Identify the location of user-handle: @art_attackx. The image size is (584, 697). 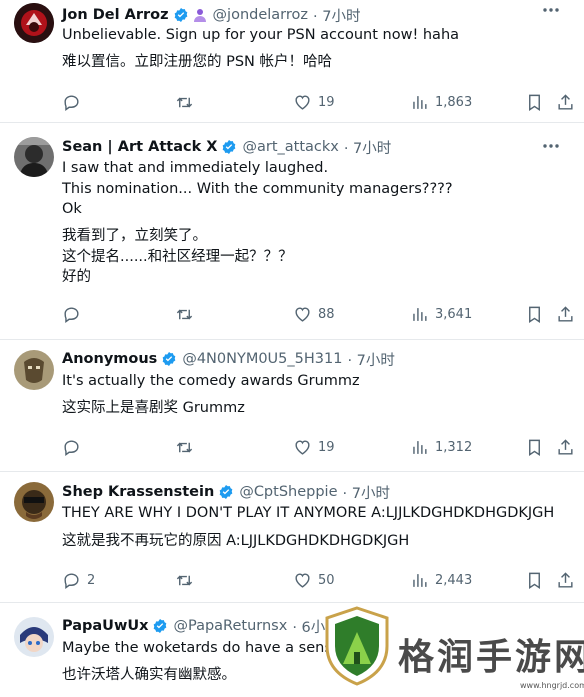
(290, 147).